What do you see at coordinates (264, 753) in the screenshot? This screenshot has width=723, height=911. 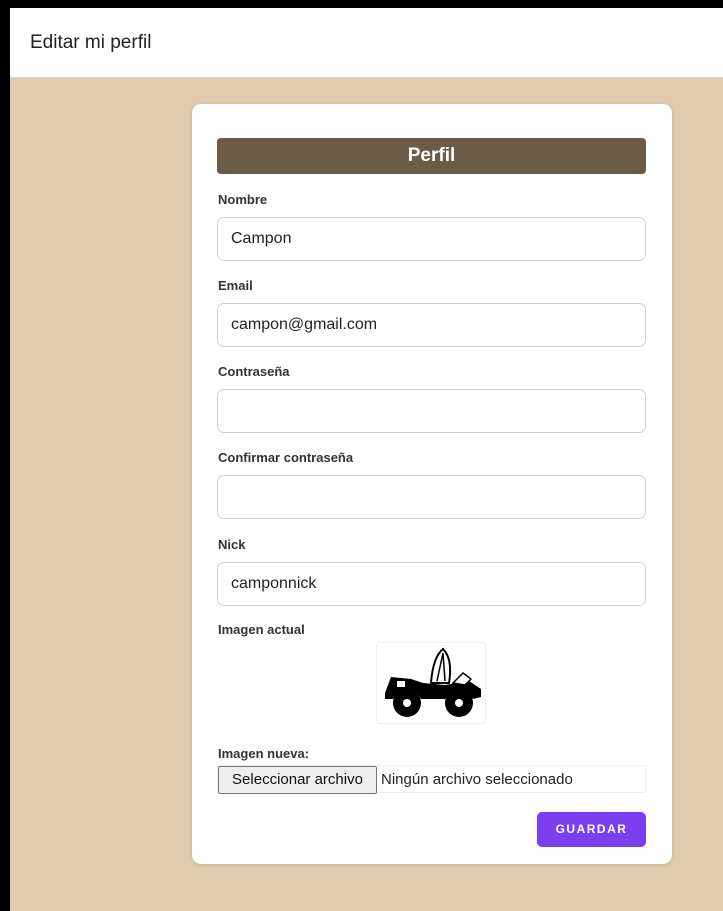 I see `new-image-label: Imagen nueva:` at bounding box center [264, 753].